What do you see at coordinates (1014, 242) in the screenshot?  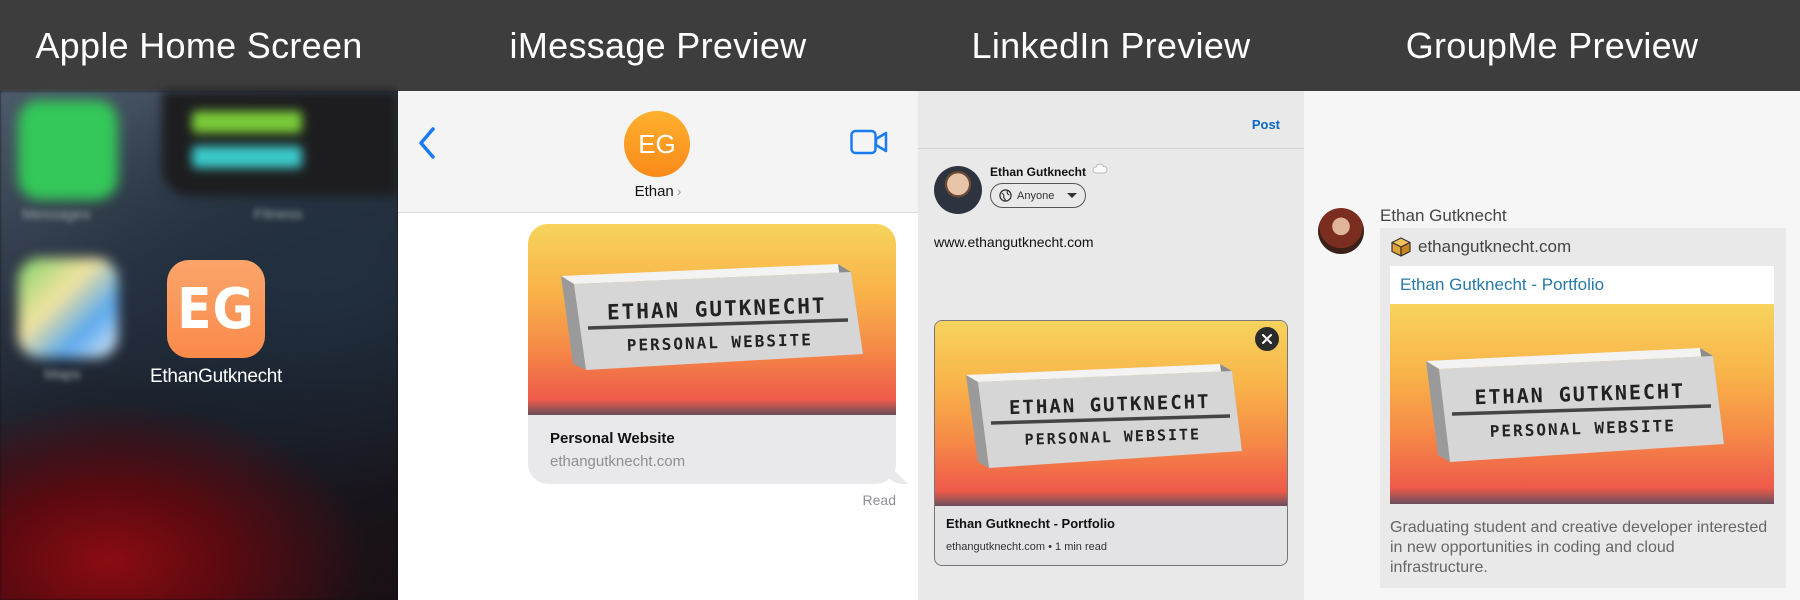 I see `post-text: www.ethangutknecht.com` at bounding box center [1014, 242].